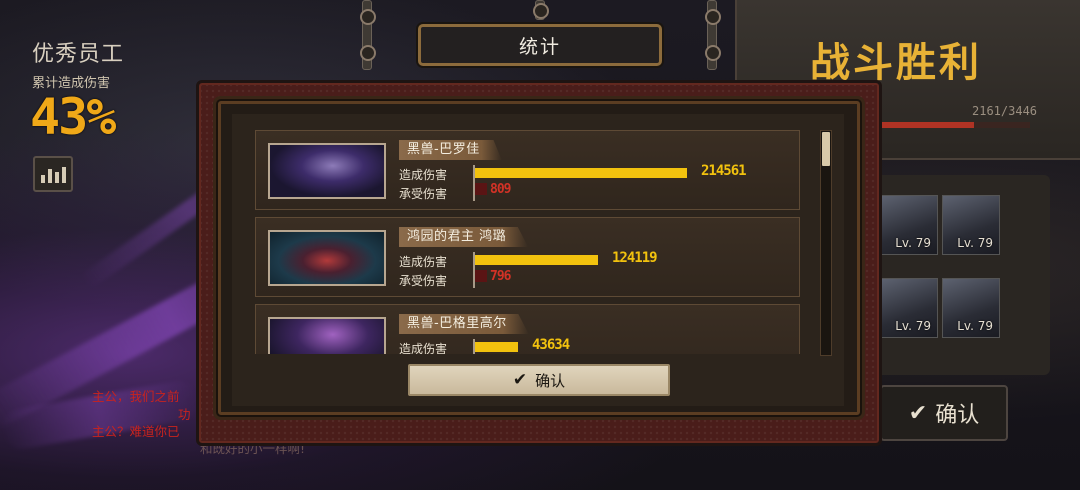  Describe the element at coordinates (73, 117) in the screenshot. I see `mvp-damage-percent: 43%` at that location.